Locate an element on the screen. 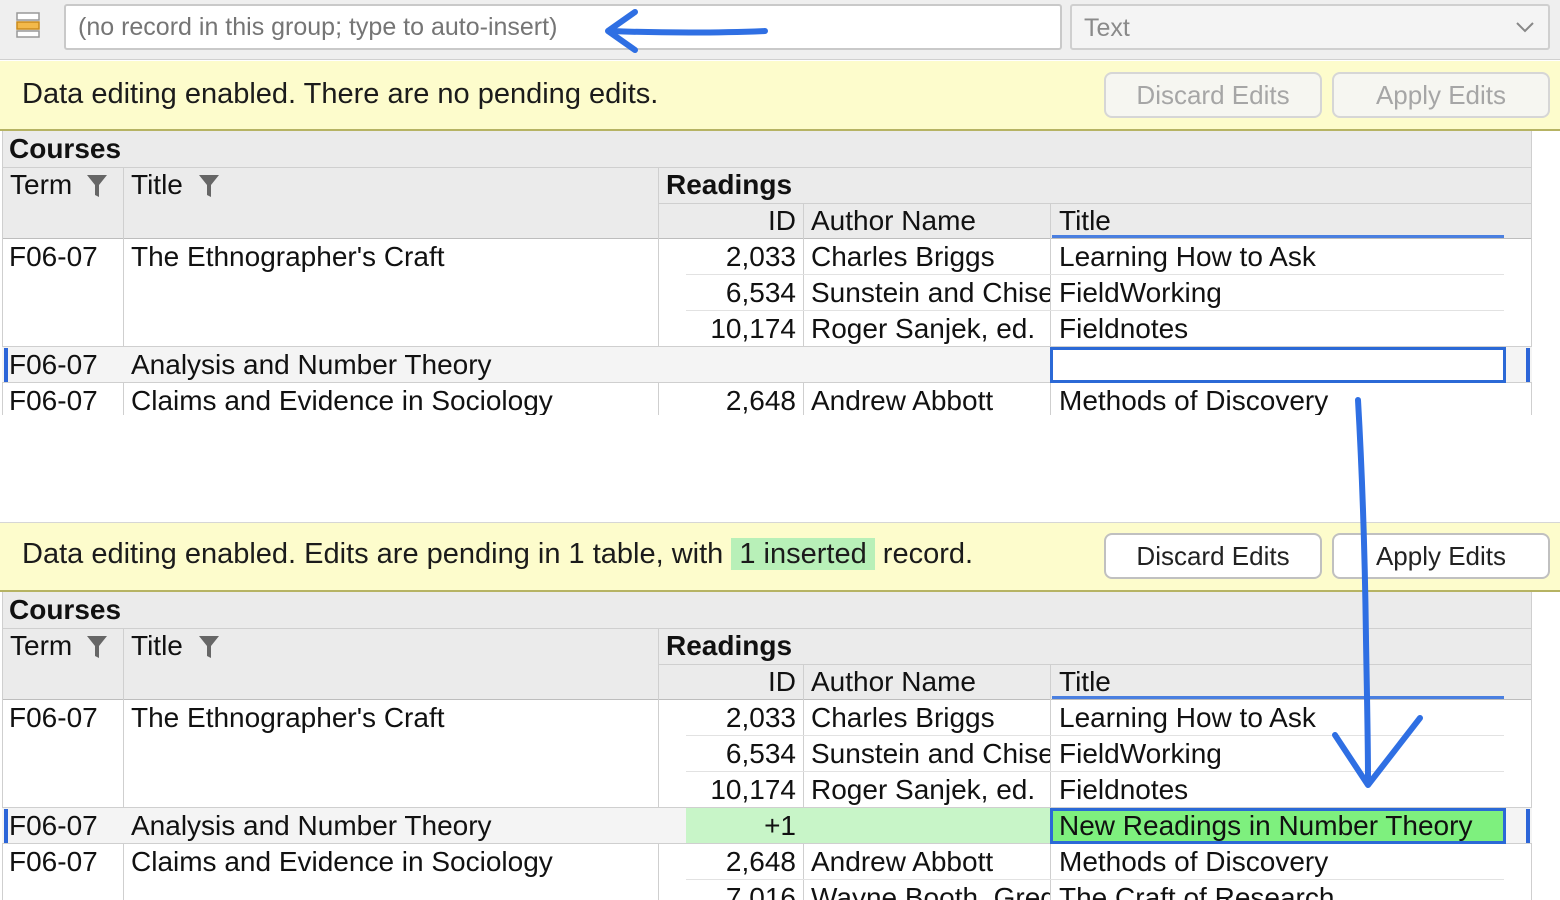 The image size is (1560, 900). chevron-down-icon is located at coordinates (1525, 27).